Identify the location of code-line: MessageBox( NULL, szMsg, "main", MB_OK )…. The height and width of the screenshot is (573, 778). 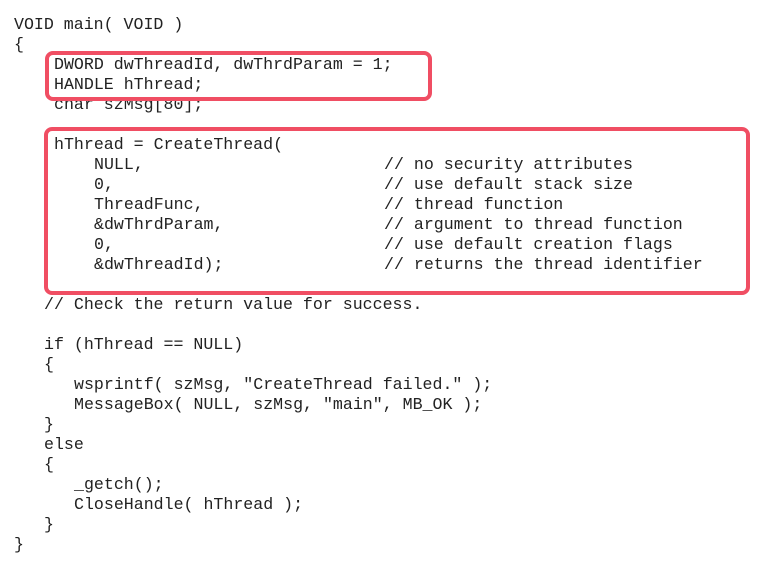
(394, 405).